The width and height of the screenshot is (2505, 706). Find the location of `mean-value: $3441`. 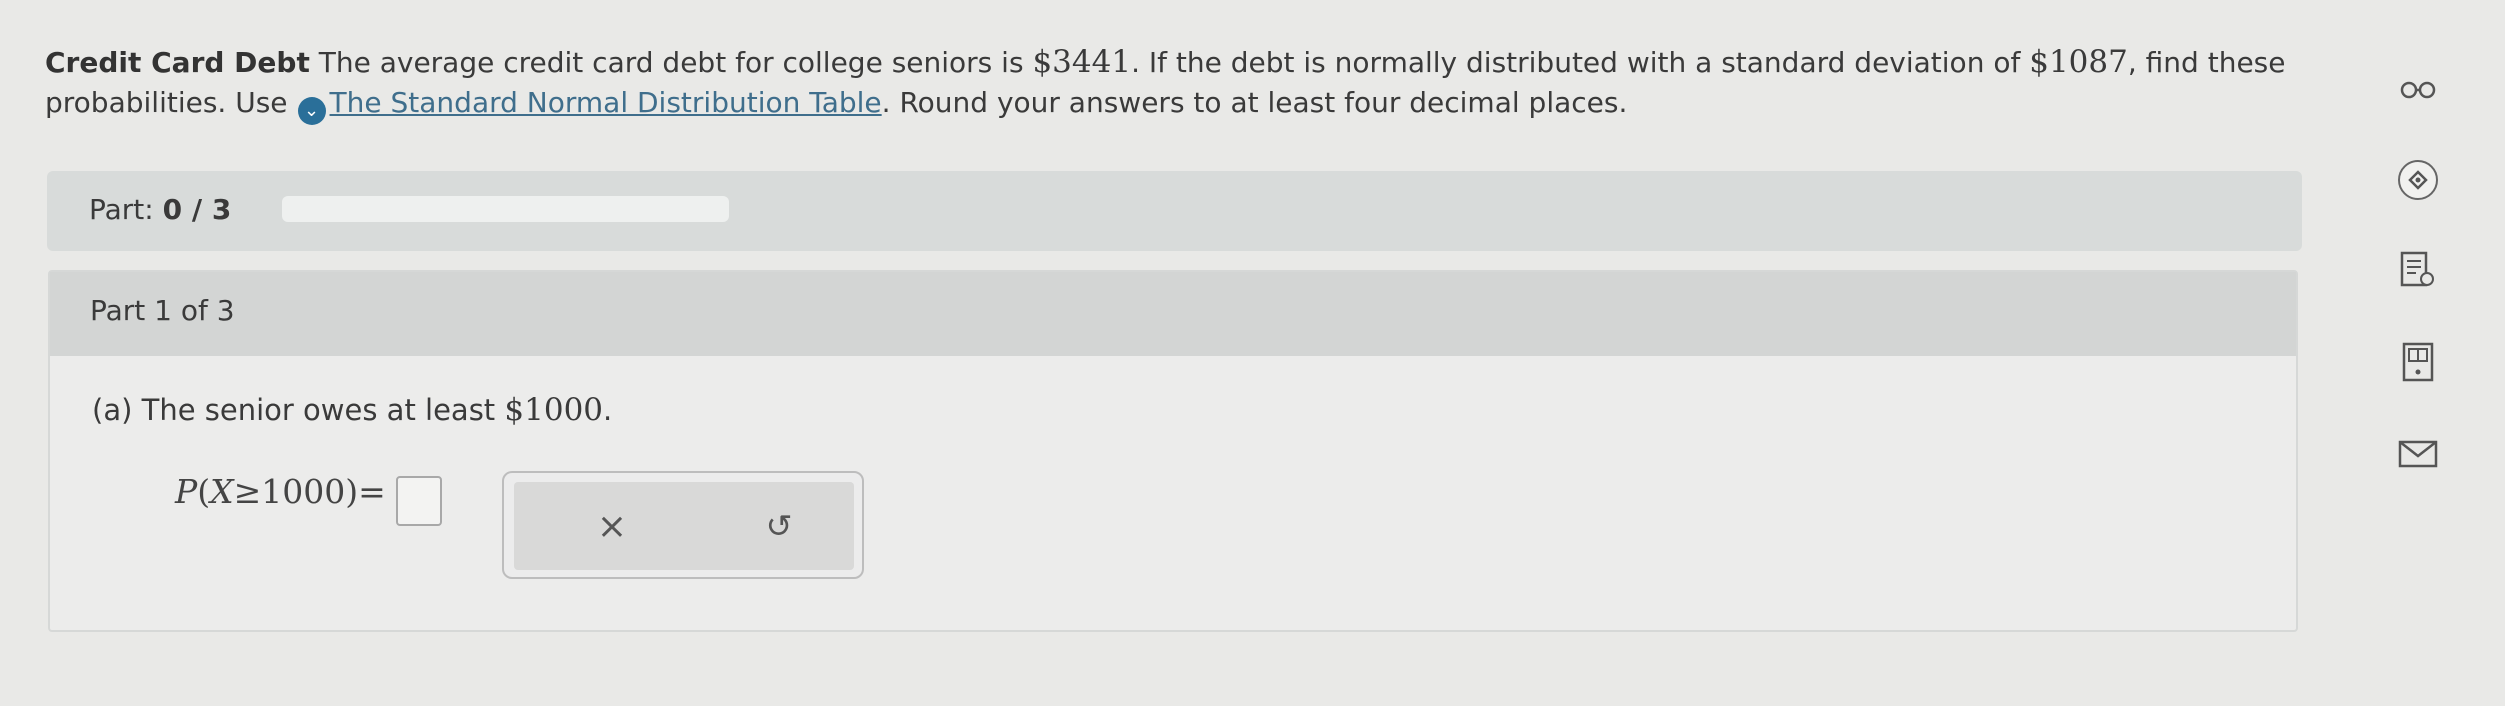

mean-value: $3441 is located at coordinates (1082, 62).